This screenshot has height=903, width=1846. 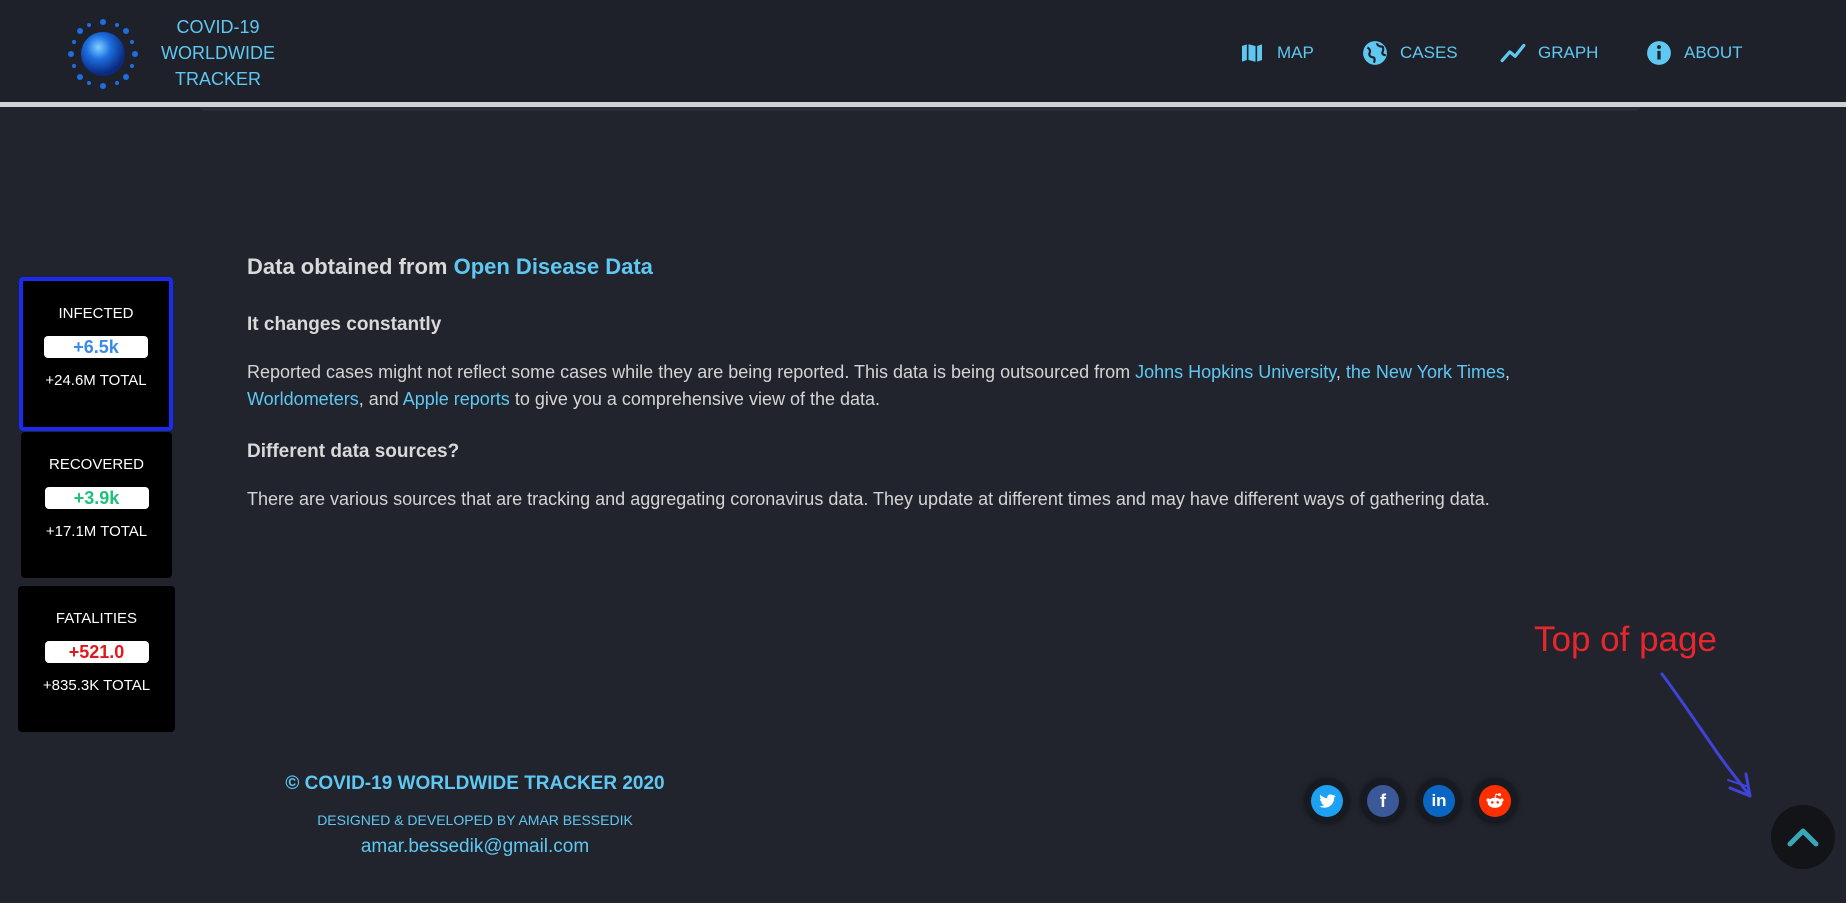 I want to click on fatalities-delta: +521.0, so click(x=96, y=652).